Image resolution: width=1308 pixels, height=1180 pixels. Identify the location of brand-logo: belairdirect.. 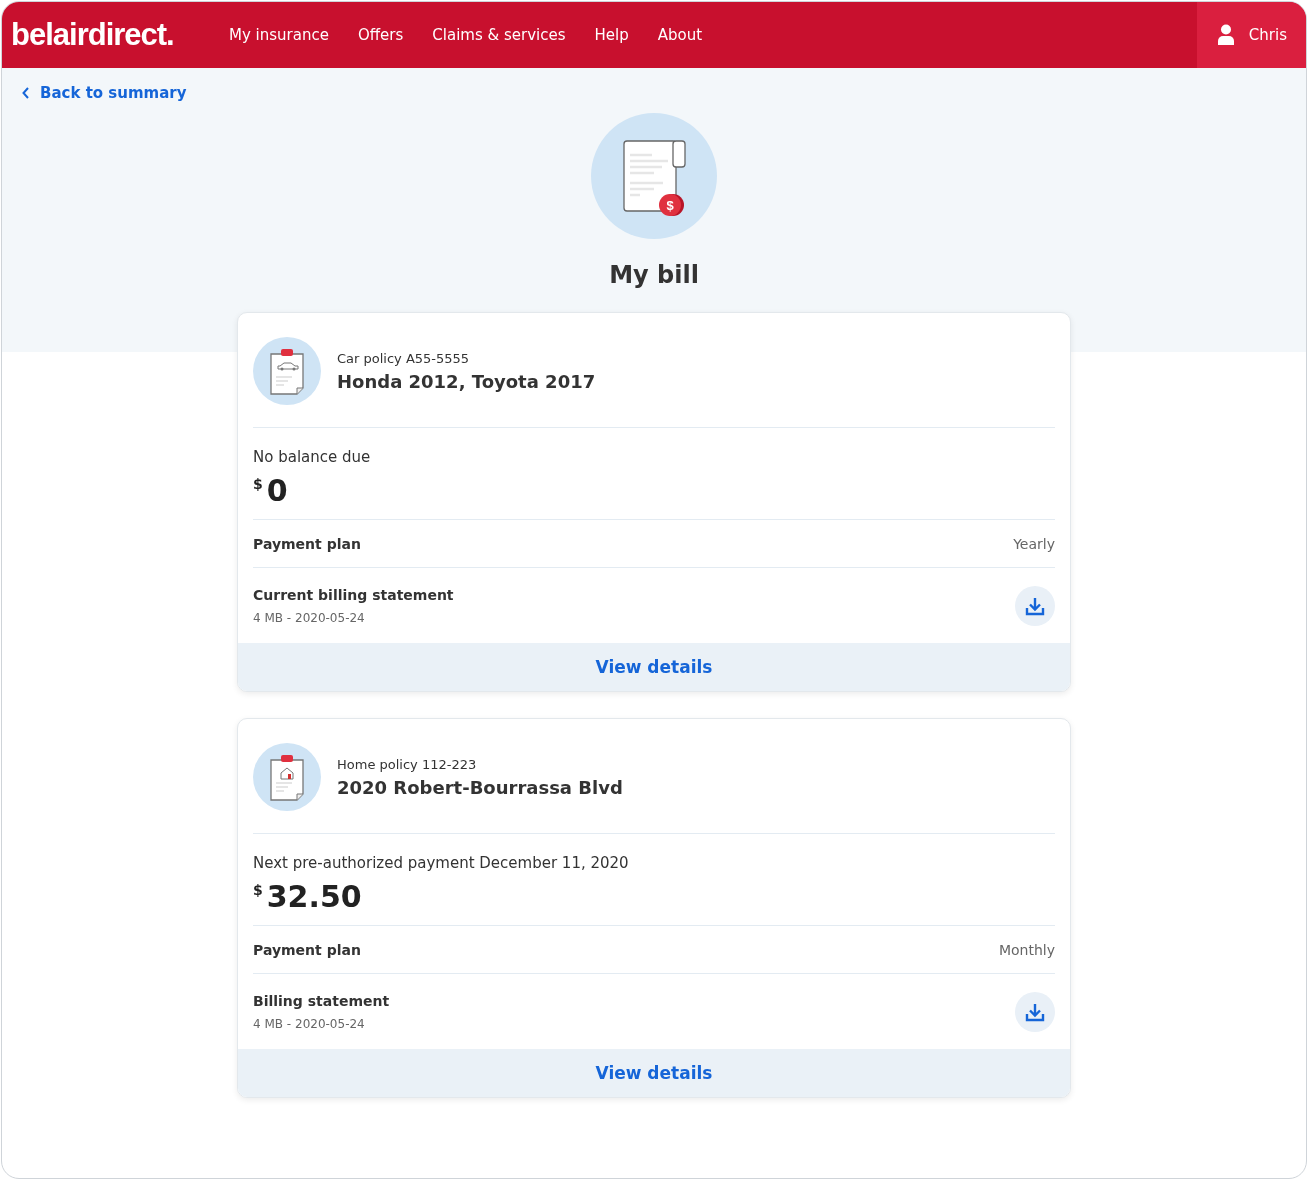
(115, 35).